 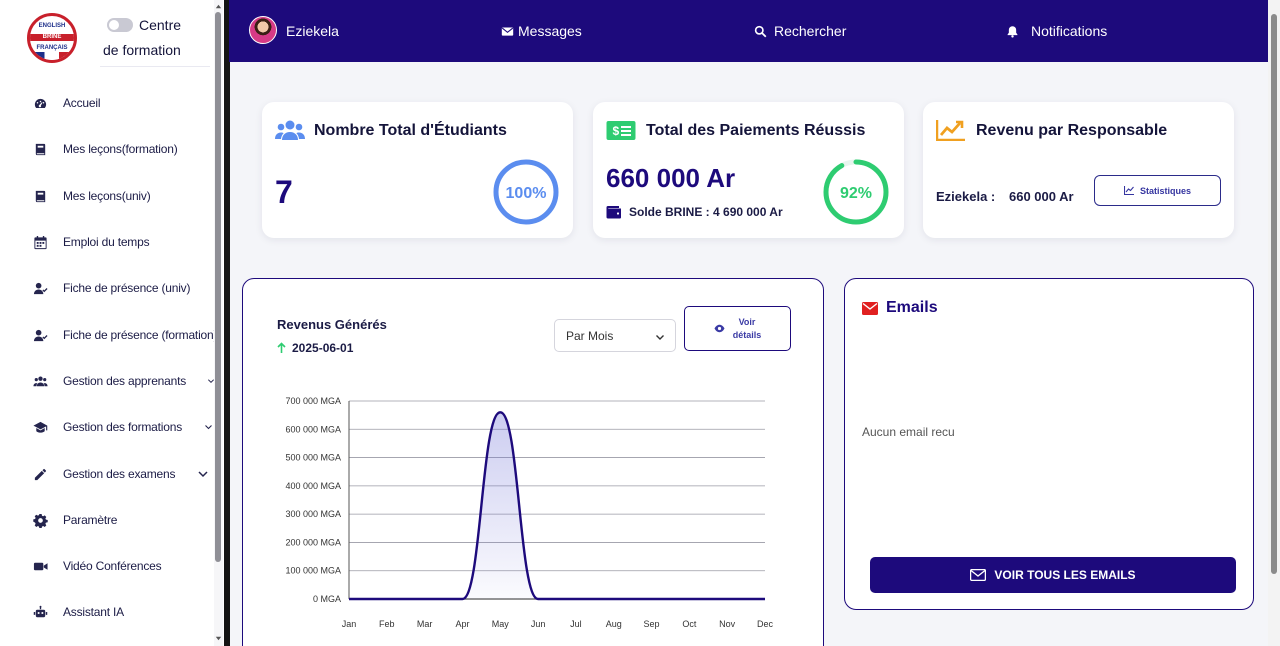 I want to click on x-tick-label: Feb, so click(x=387, y=624).